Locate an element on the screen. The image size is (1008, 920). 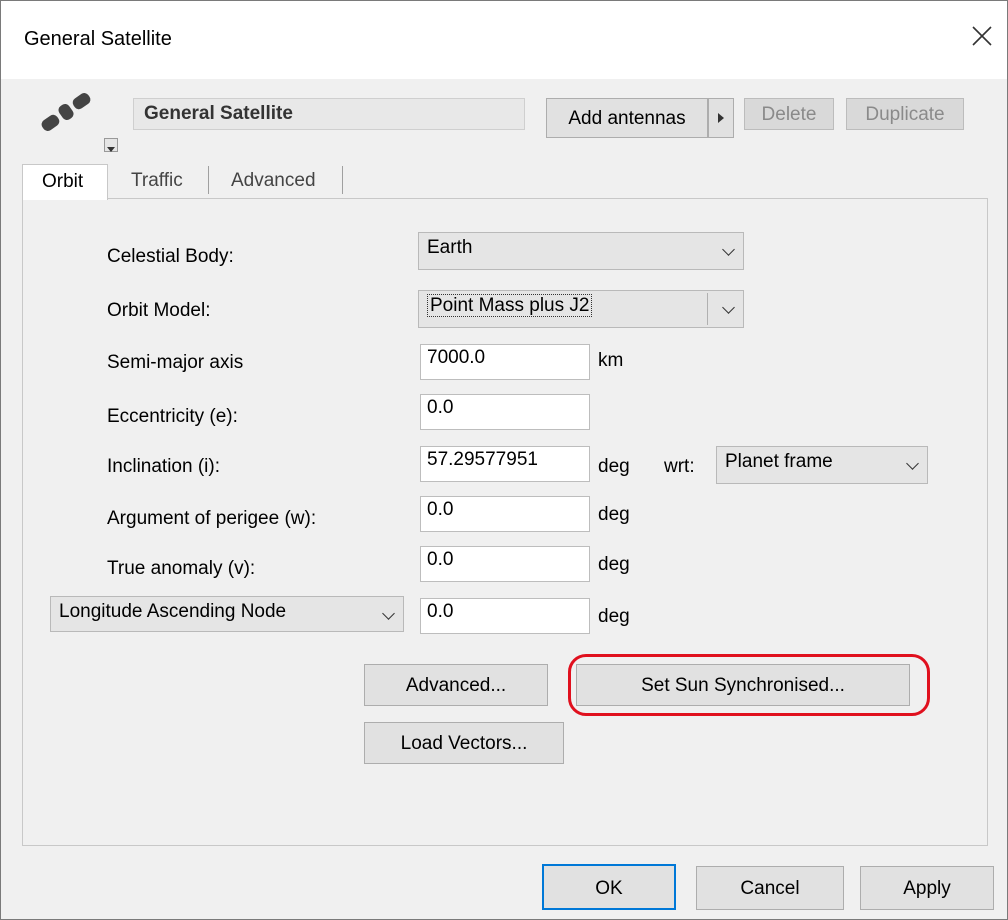
semi-major-axis-label: Semi-major axis is located at coordinates (175, 362).